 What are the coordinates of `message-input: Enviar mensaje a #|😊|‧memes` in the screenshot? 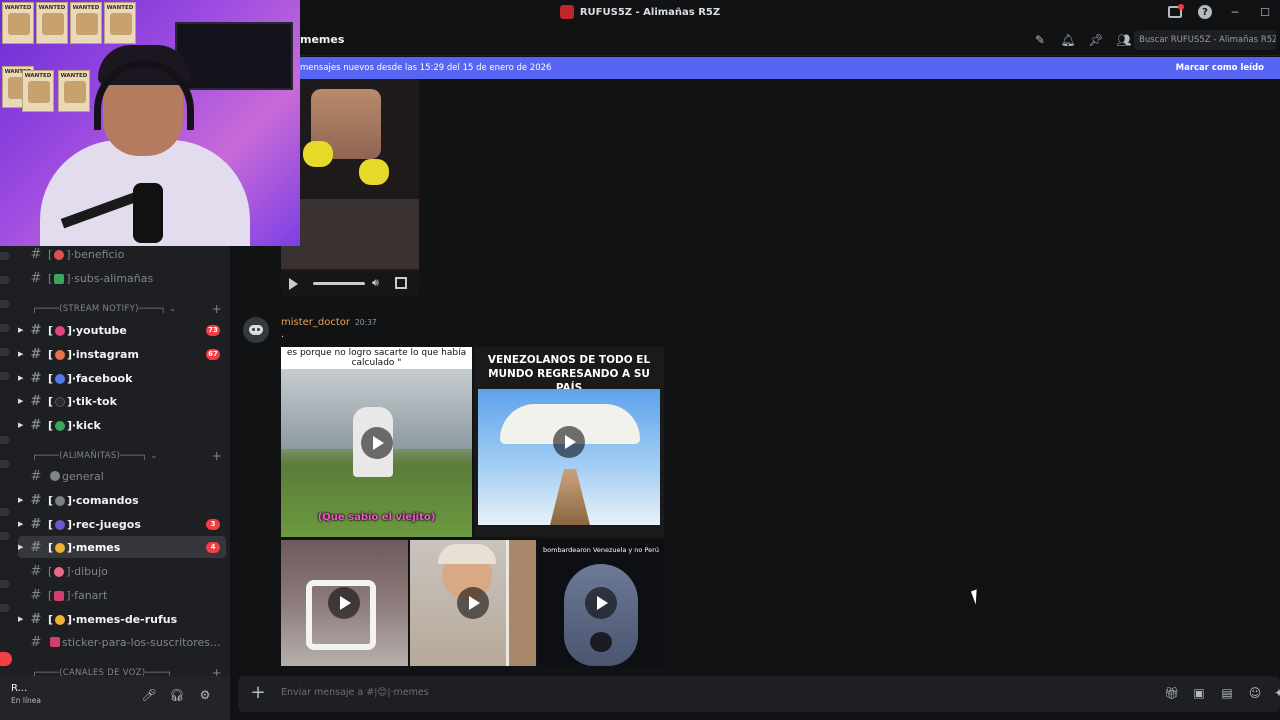 It's located at (355, 692).